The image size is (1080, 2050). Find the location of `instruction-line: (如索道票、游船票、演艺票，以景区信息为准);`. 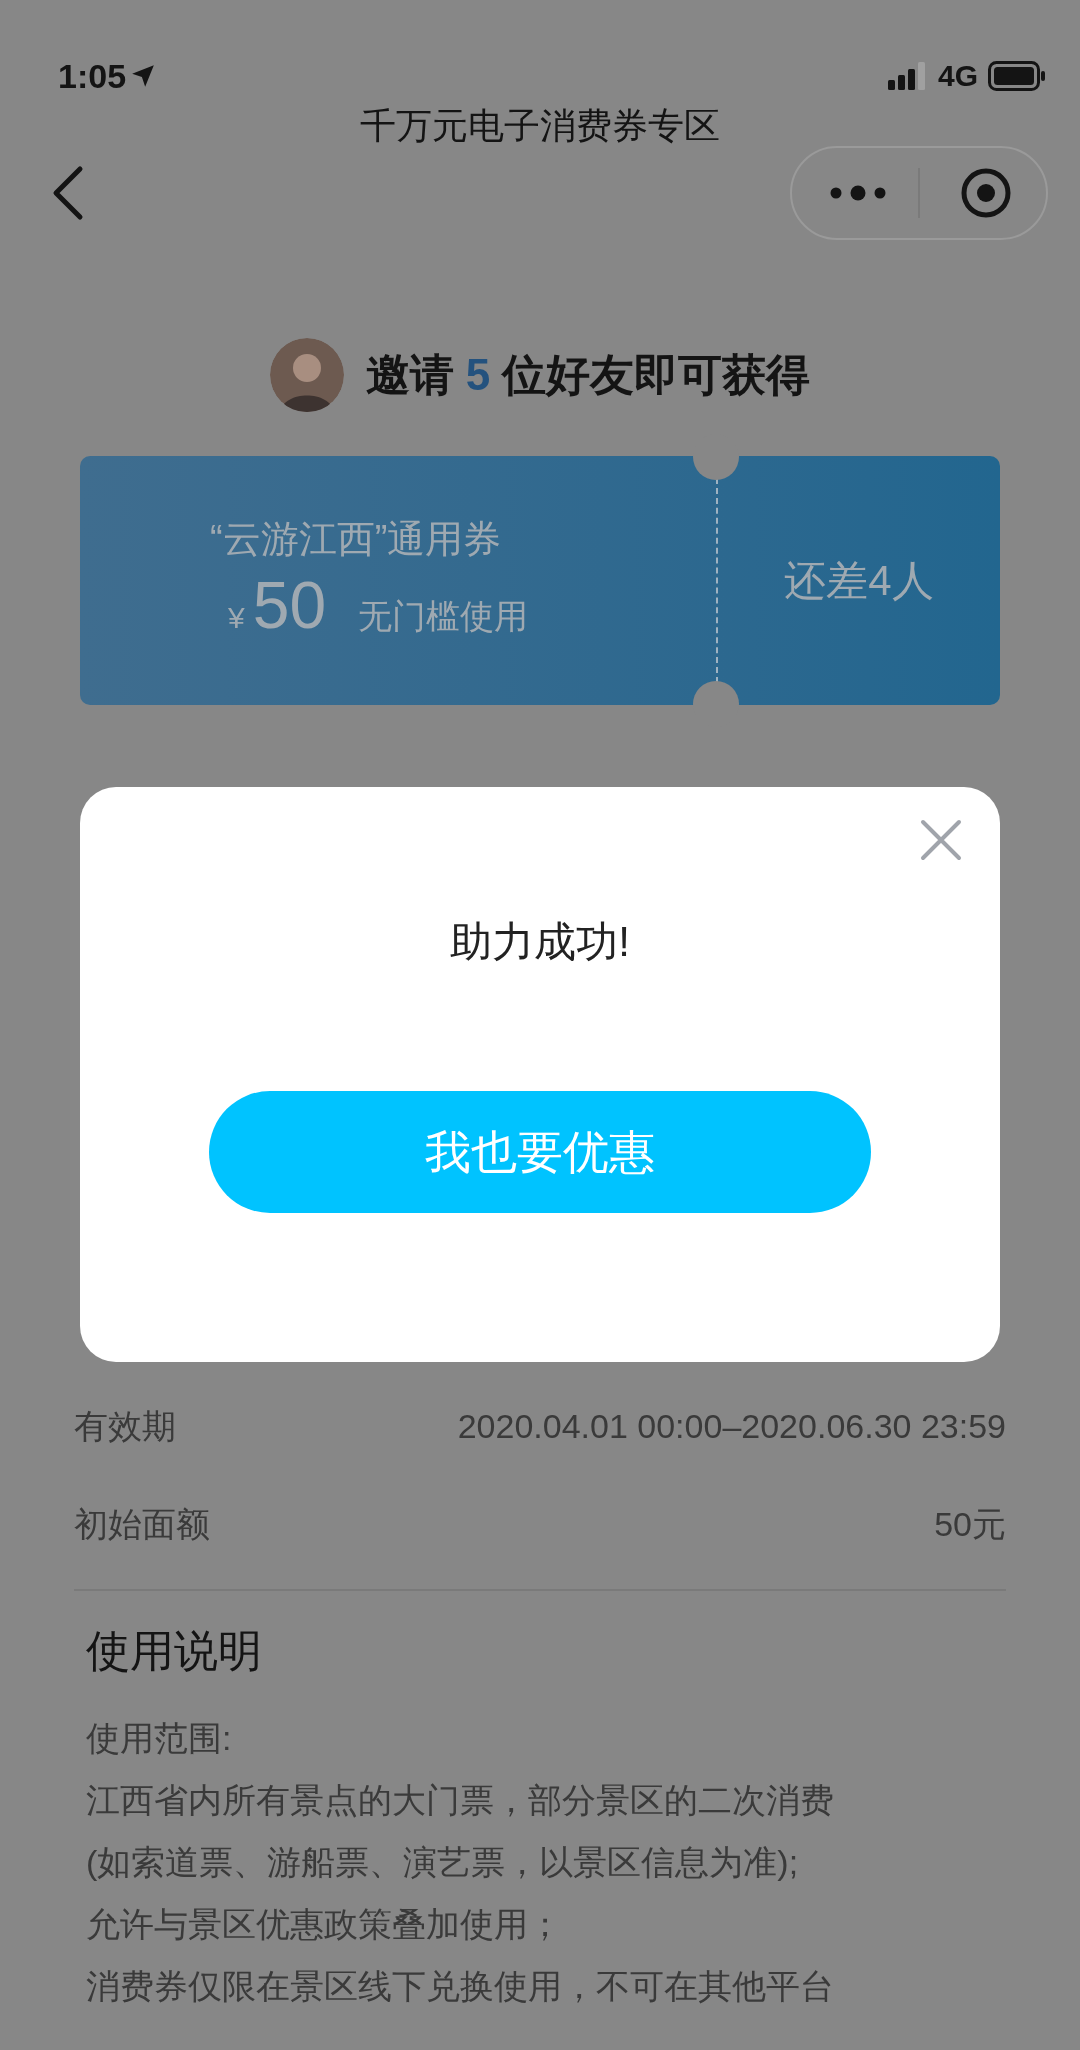

instruction-line: (如索道票、游船票、演艺票，以景区信息为准); is located at coordinates (443, 1862).